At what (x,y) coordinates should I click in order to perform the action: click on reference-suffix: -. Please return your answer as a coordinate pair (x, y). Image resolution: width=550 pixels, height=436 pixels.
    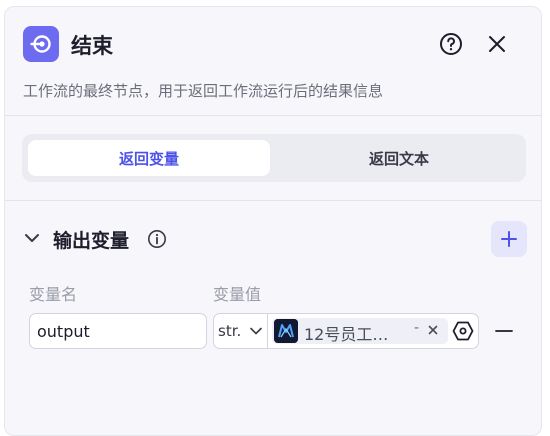
    Looking at the image, I should click on (417, 328).